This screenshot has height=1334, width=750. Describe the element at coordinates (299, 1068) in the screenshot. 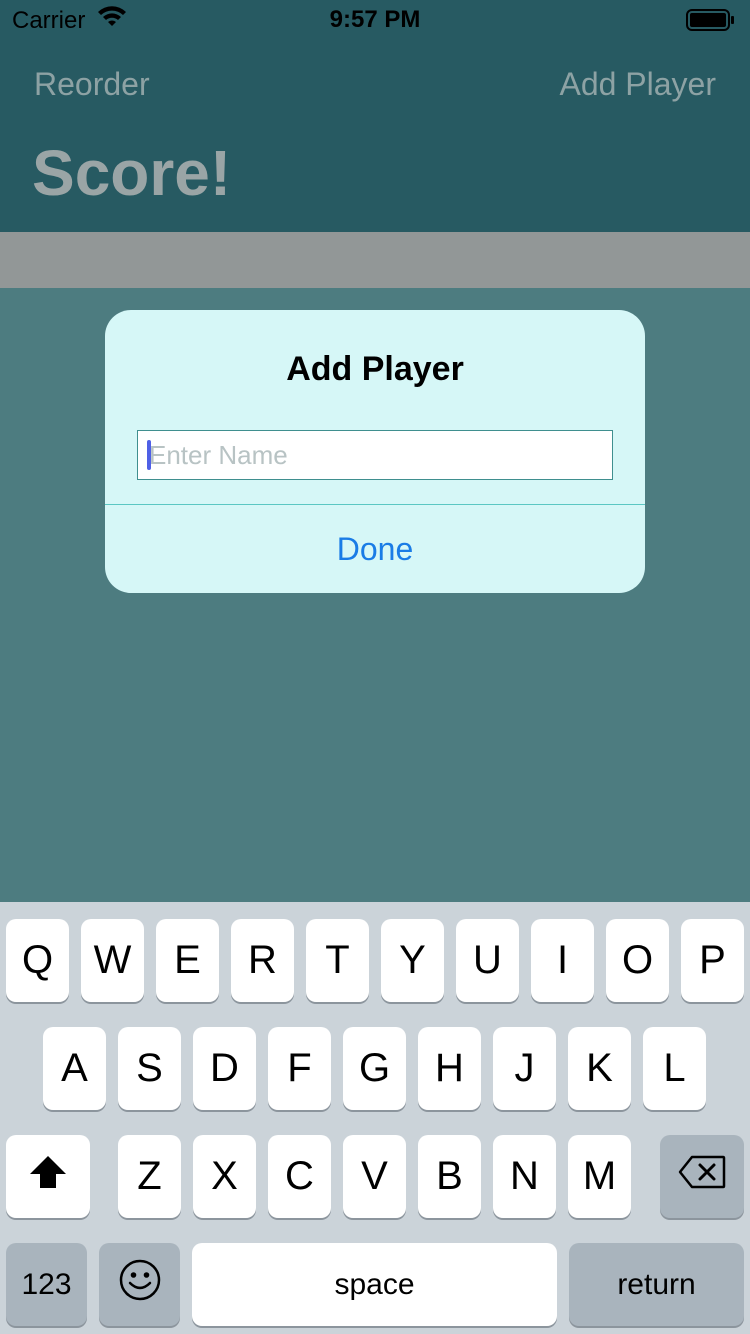

I see `key-f: F` at that location.